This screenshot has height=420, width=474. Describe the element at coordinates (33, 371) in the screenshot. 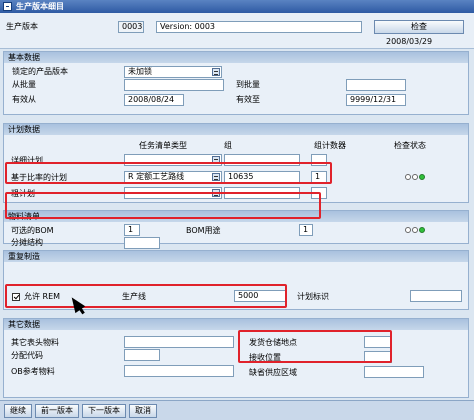

I see `ob-ref-material-label: OB参考物料` at that location.